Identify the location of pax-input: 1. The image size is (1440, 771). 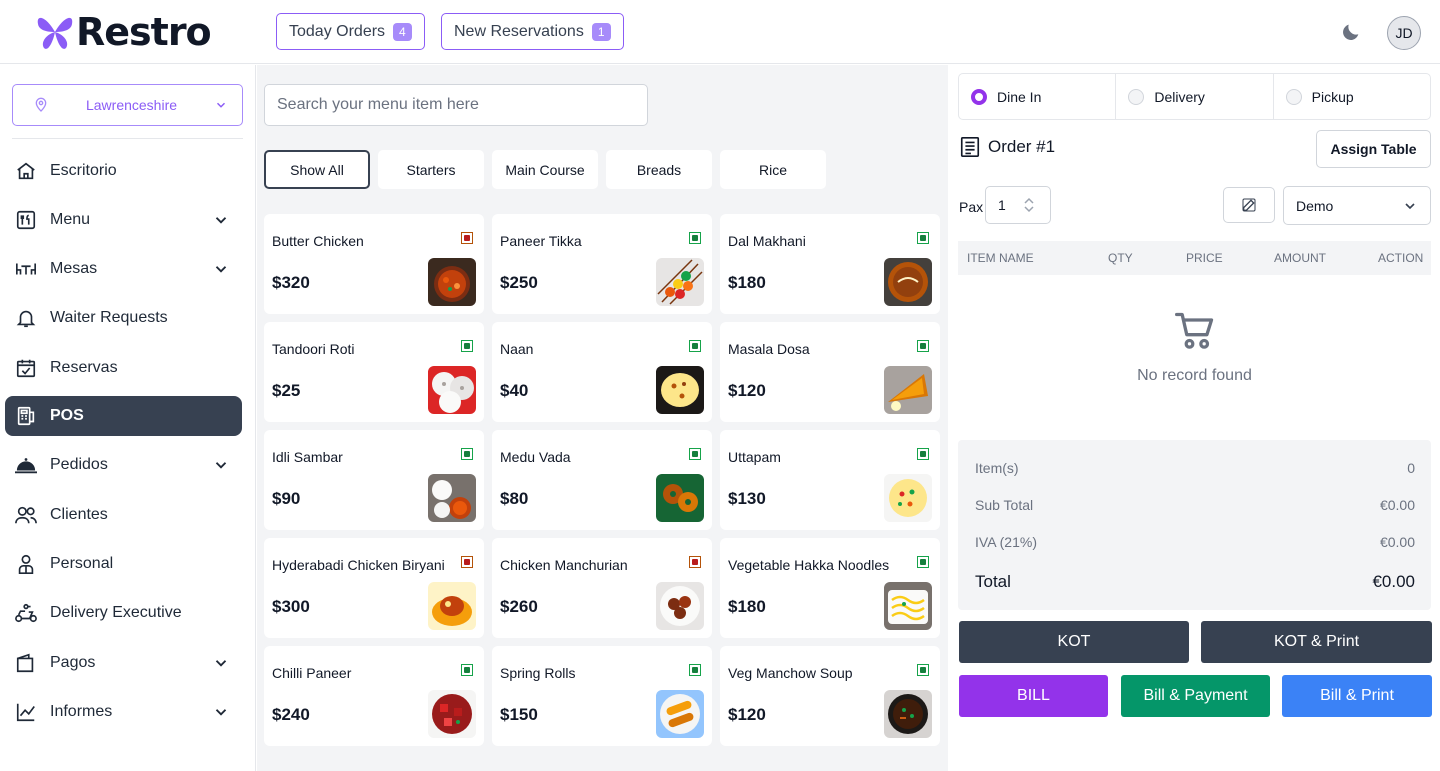
(1018, 205).